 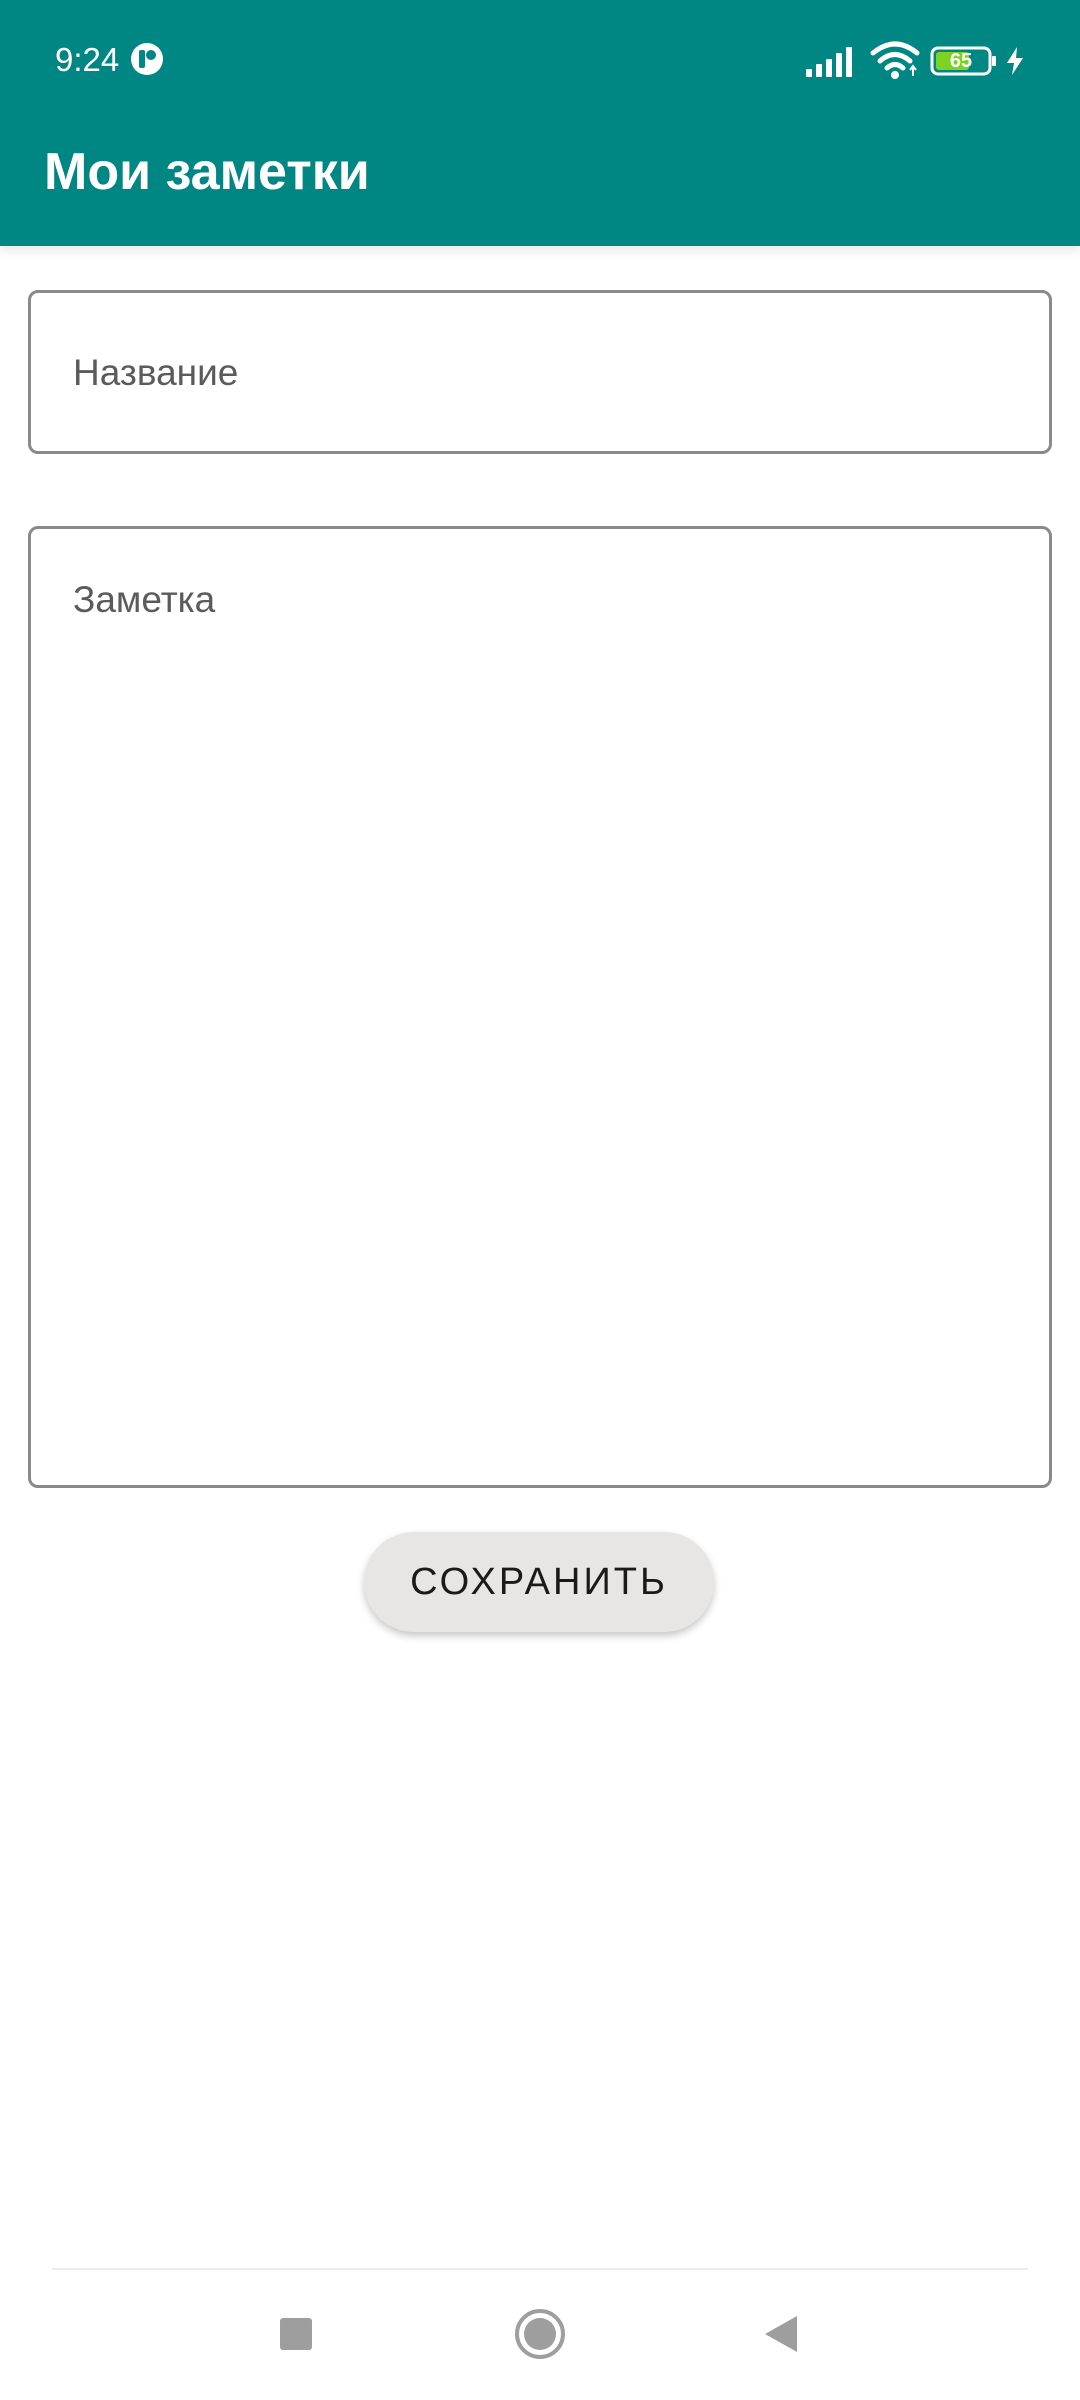 I want to click on app-bar: 9:24 65 Мои заметки, so click(x=540, y=123).